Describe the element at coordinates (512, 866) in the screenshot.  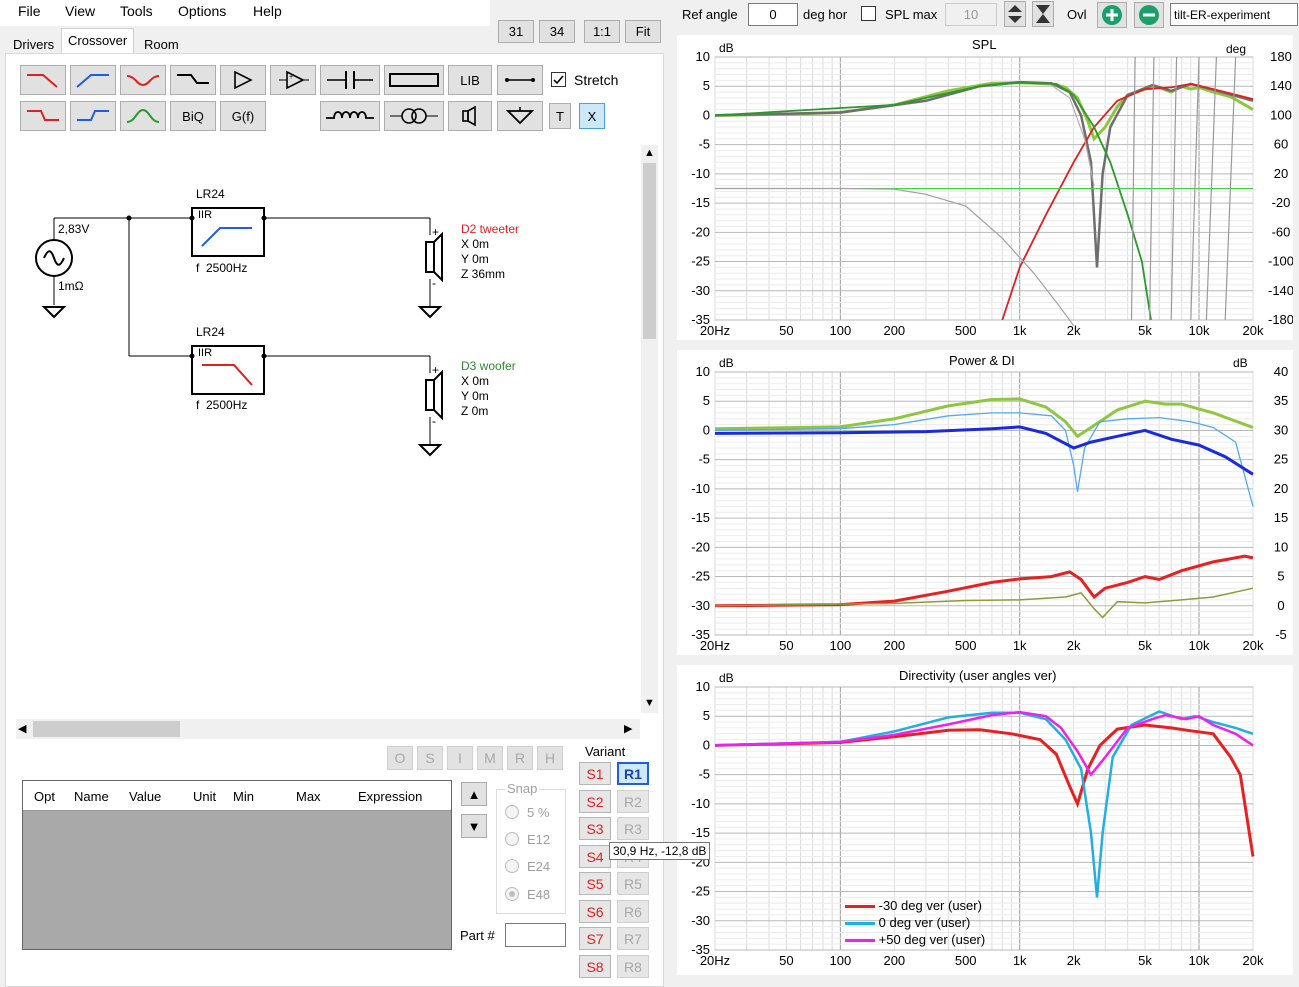
I see `snap-radio-e24` at that location.